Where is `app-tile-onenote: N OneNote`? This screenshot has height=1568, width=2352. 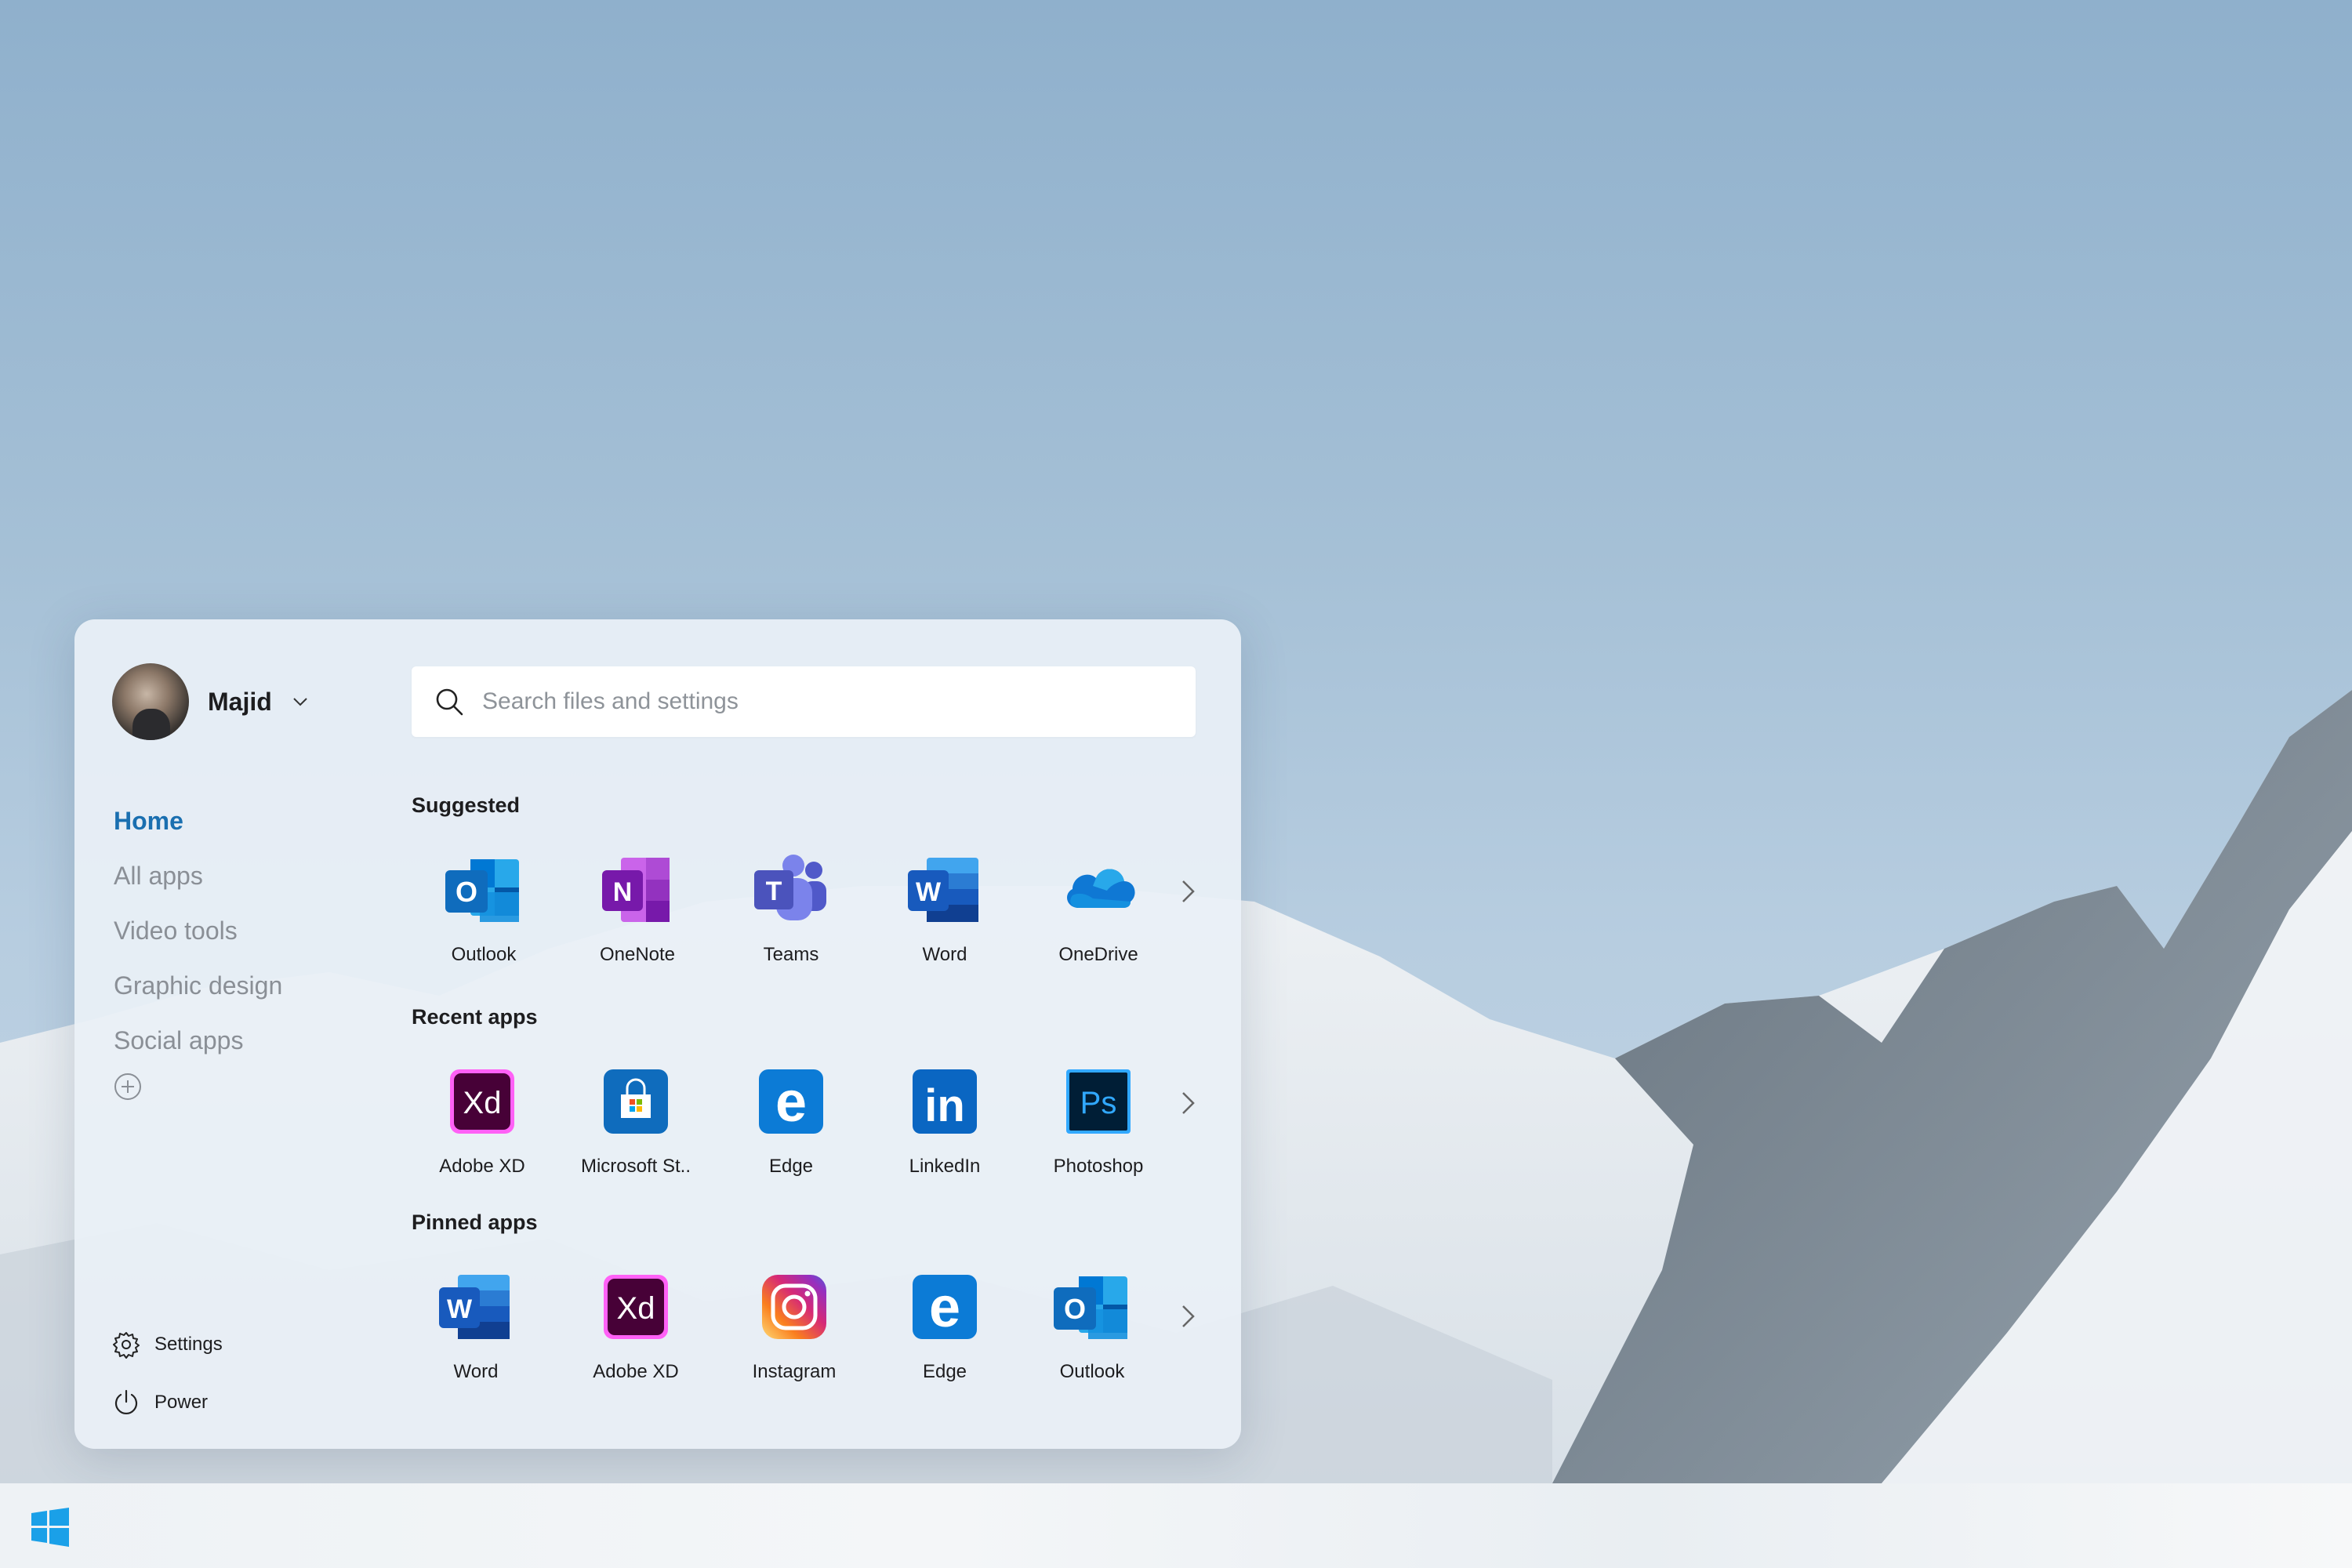
app-tile-onenote: N OneNote is located at coordinates (637, 901).